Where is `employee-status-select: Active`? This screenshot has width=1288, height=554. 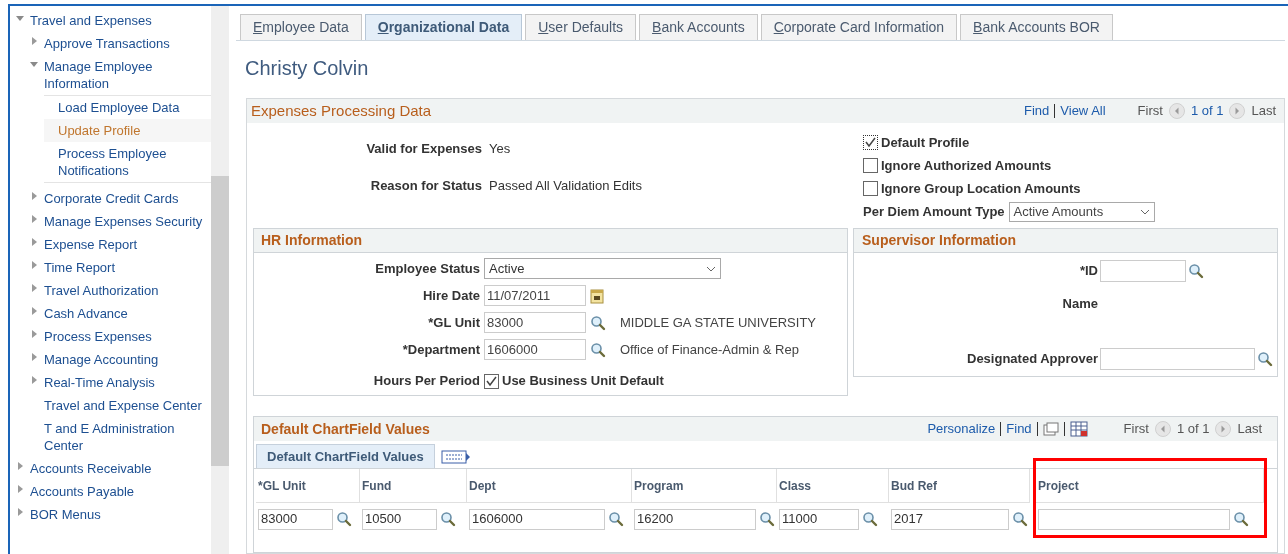
employee-status-select: Active is located at coordinates (602, 268).